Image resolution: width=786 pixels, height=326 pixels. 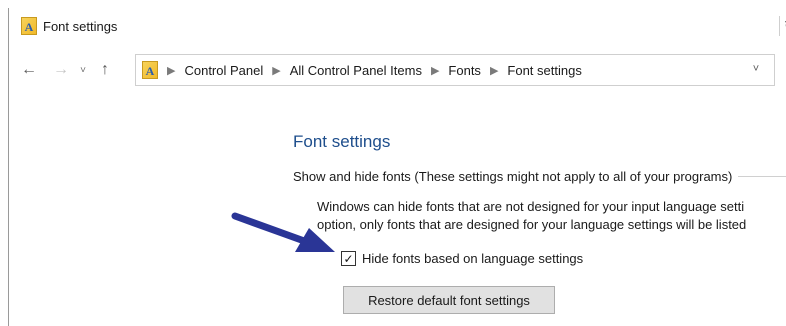 I want to click on restore-defaults-button: Restore default font settings, so click(x=449, y=300).